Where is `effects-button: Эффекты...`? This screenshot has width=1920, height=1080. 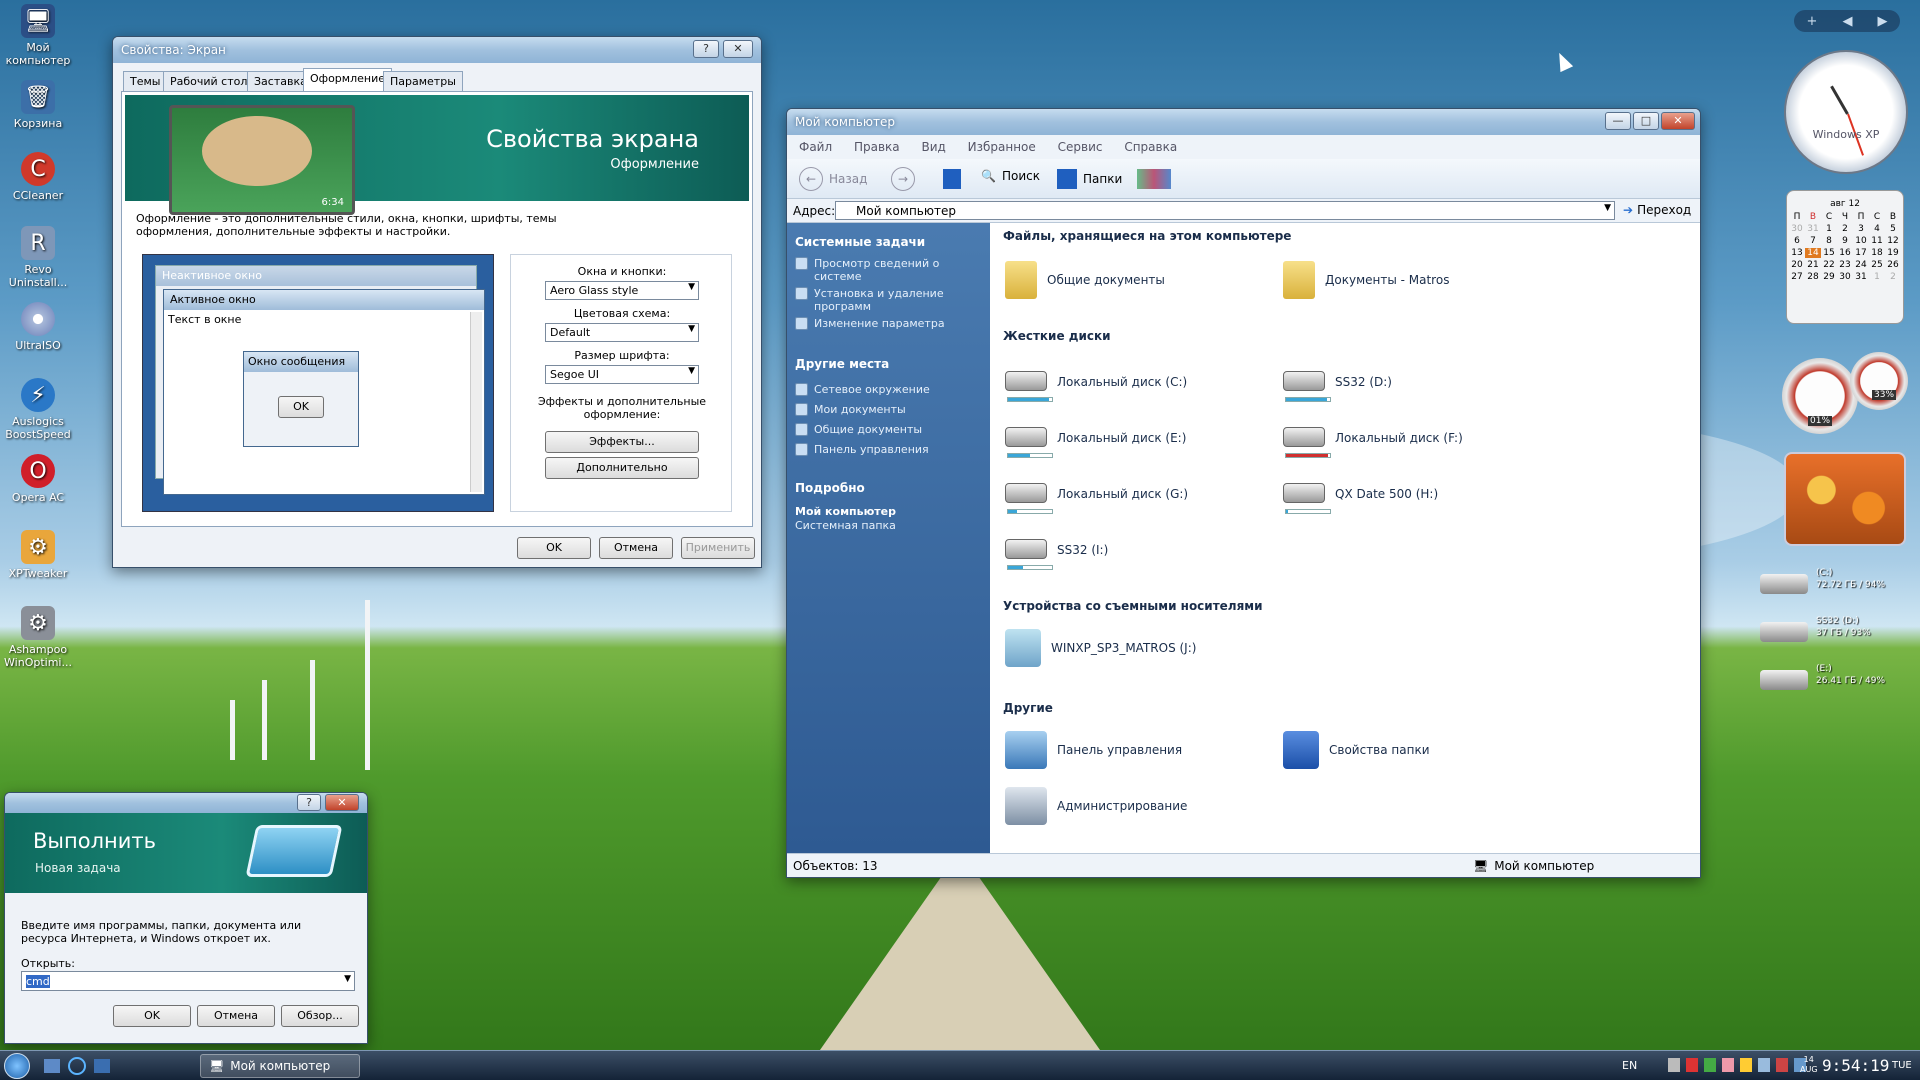
effects-button: Эффекты... is located at coordinates (622, 442).